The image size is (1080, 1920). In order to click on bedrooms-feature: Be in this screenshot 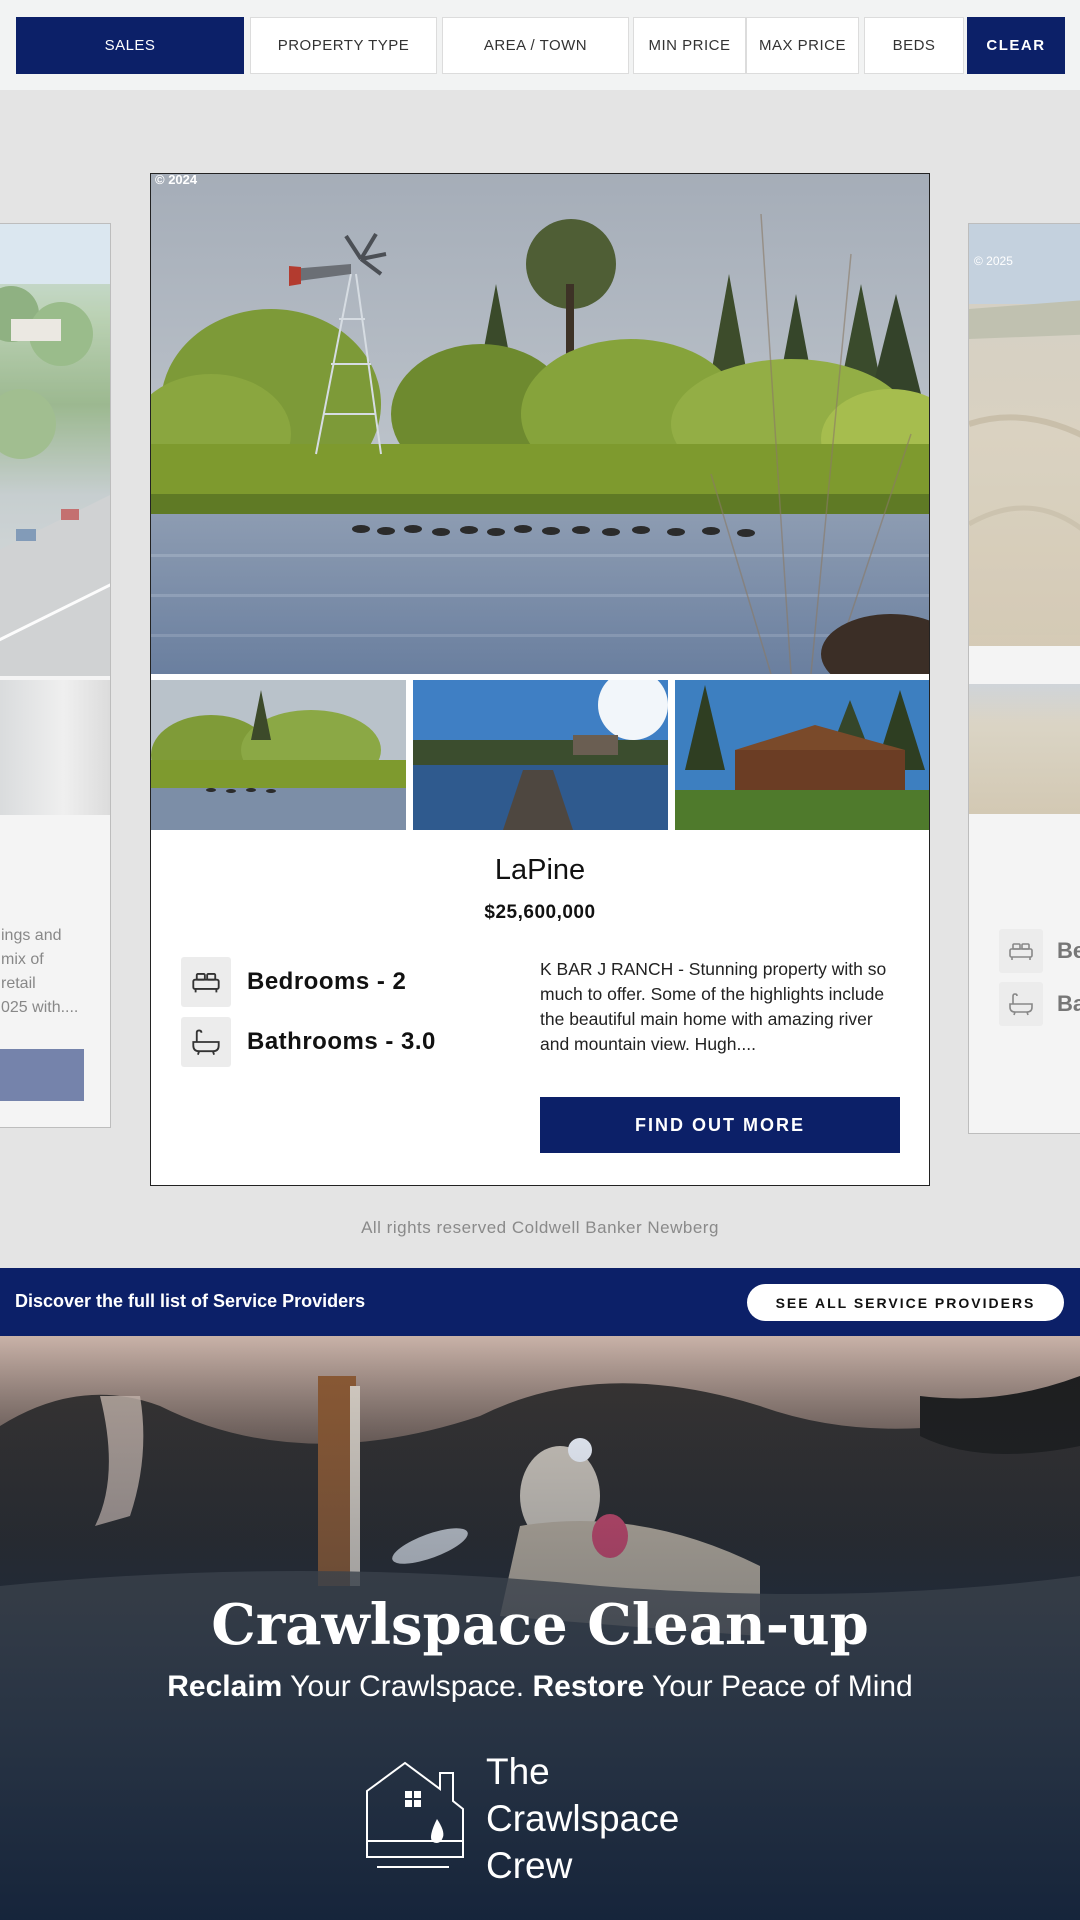, I will do `click(1039, 951)`.